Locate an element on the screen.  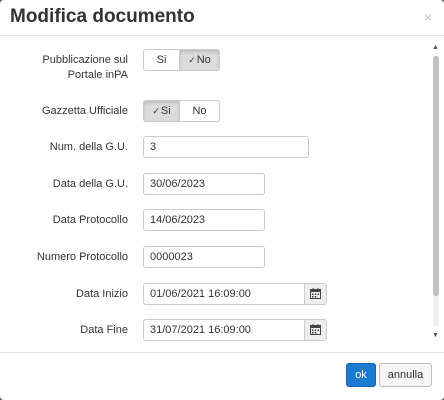
data-inizio-row: Data Inizio 01/06/2021 16:09:00 is located at coordinates (210, 295).